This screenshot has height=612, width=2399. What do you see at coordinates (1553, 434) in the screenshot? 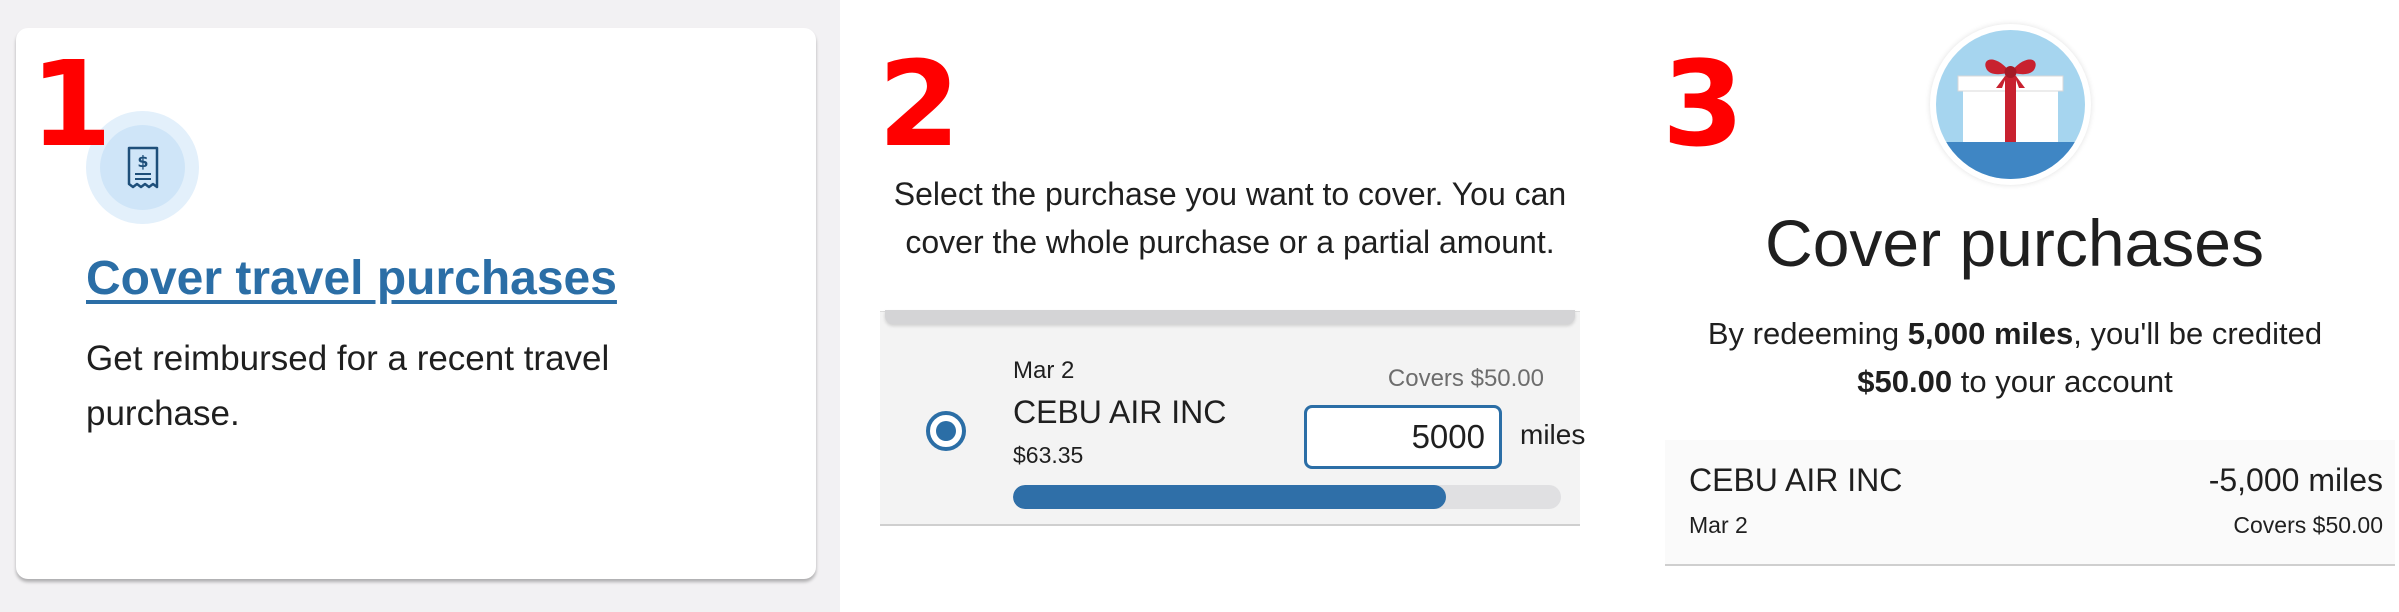
I see `miles-unit-label: miles` at bounding box center [1553, 434].